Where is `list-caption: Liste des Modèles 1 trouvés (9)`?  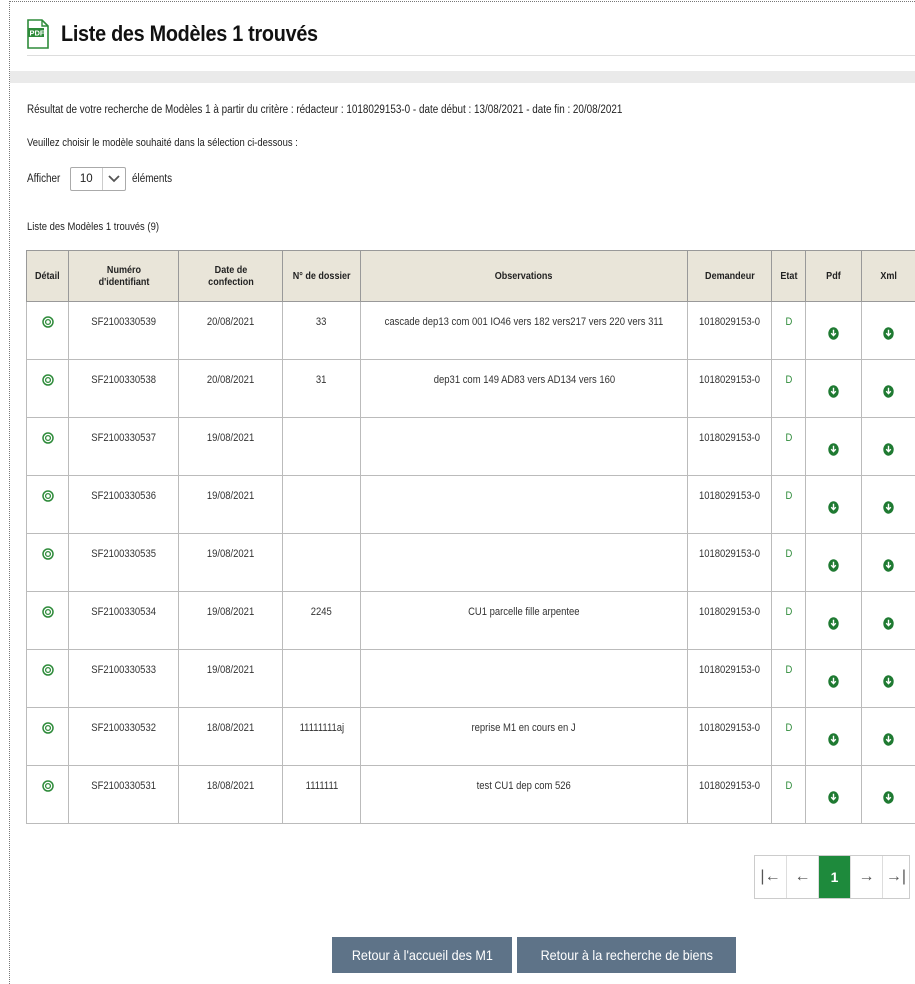
list-caption: Liste des Modèles 1 trouvés (9) is located at coordinates (93, 227).